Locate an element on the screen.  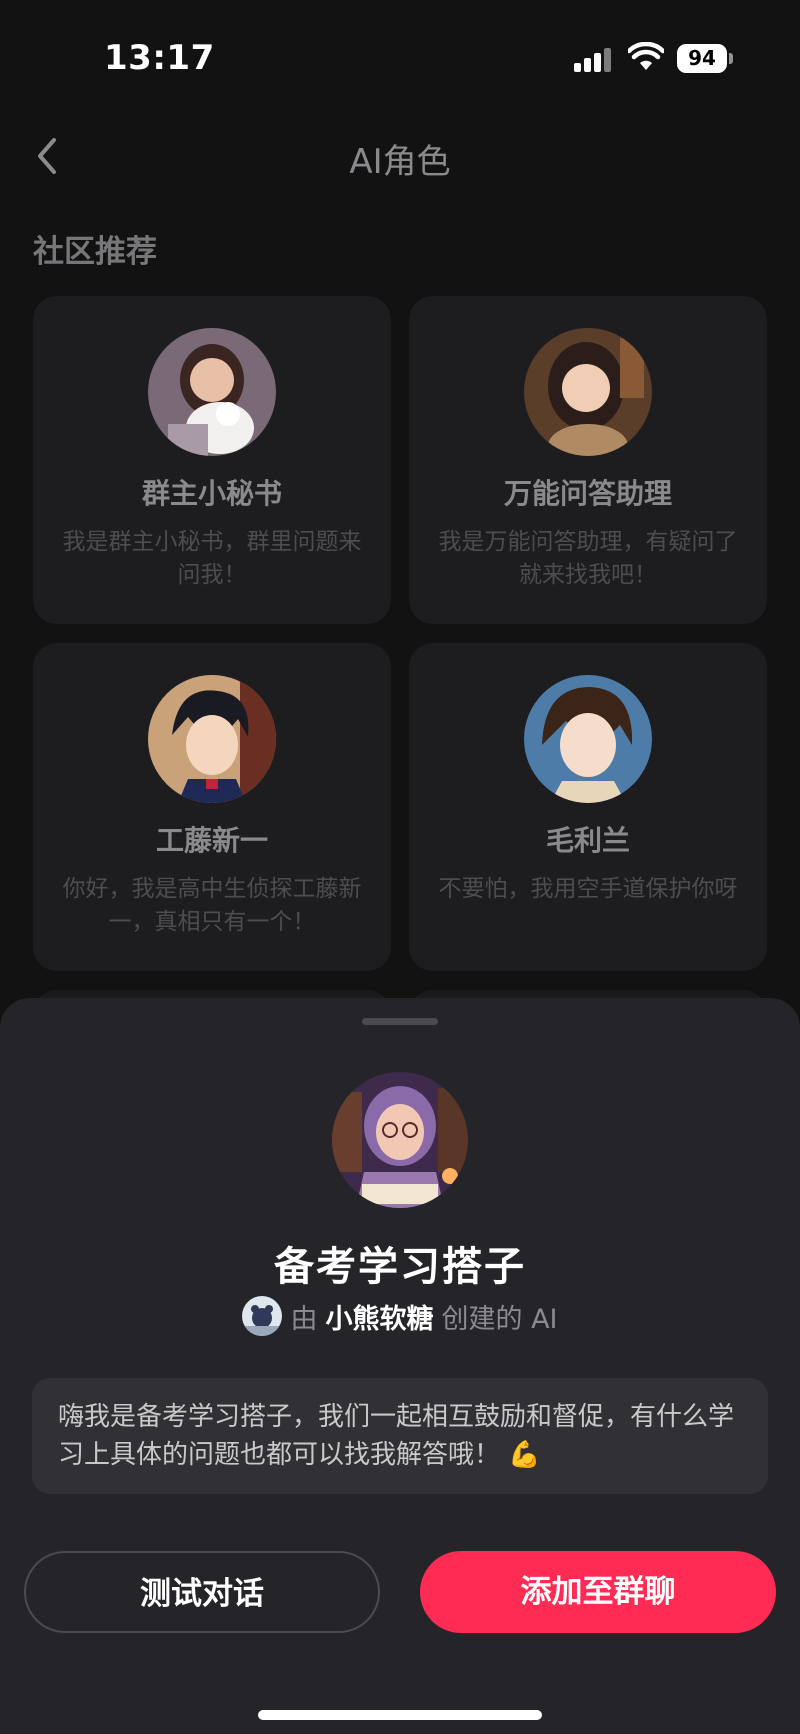
battery-tip is located at coordinates (731, 58).